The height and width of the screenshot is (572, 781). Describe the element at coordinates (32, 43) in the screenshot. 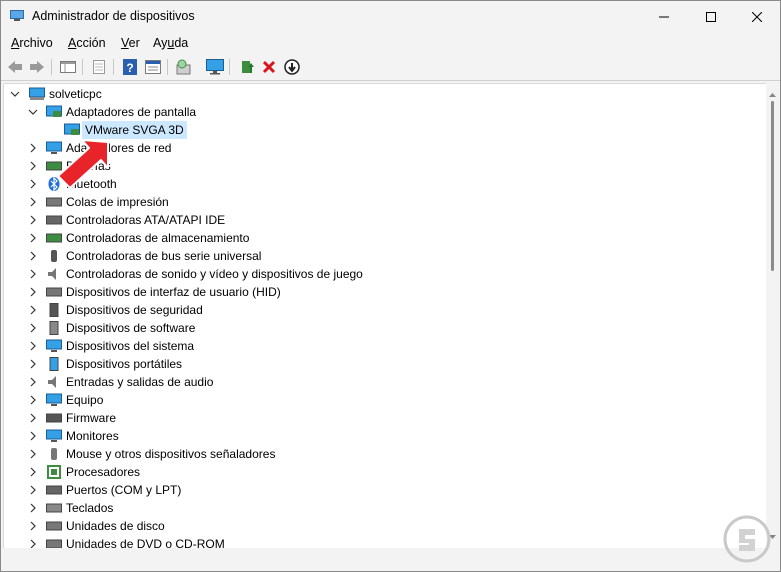

I see `menu-archivo: Archivo` at that location.